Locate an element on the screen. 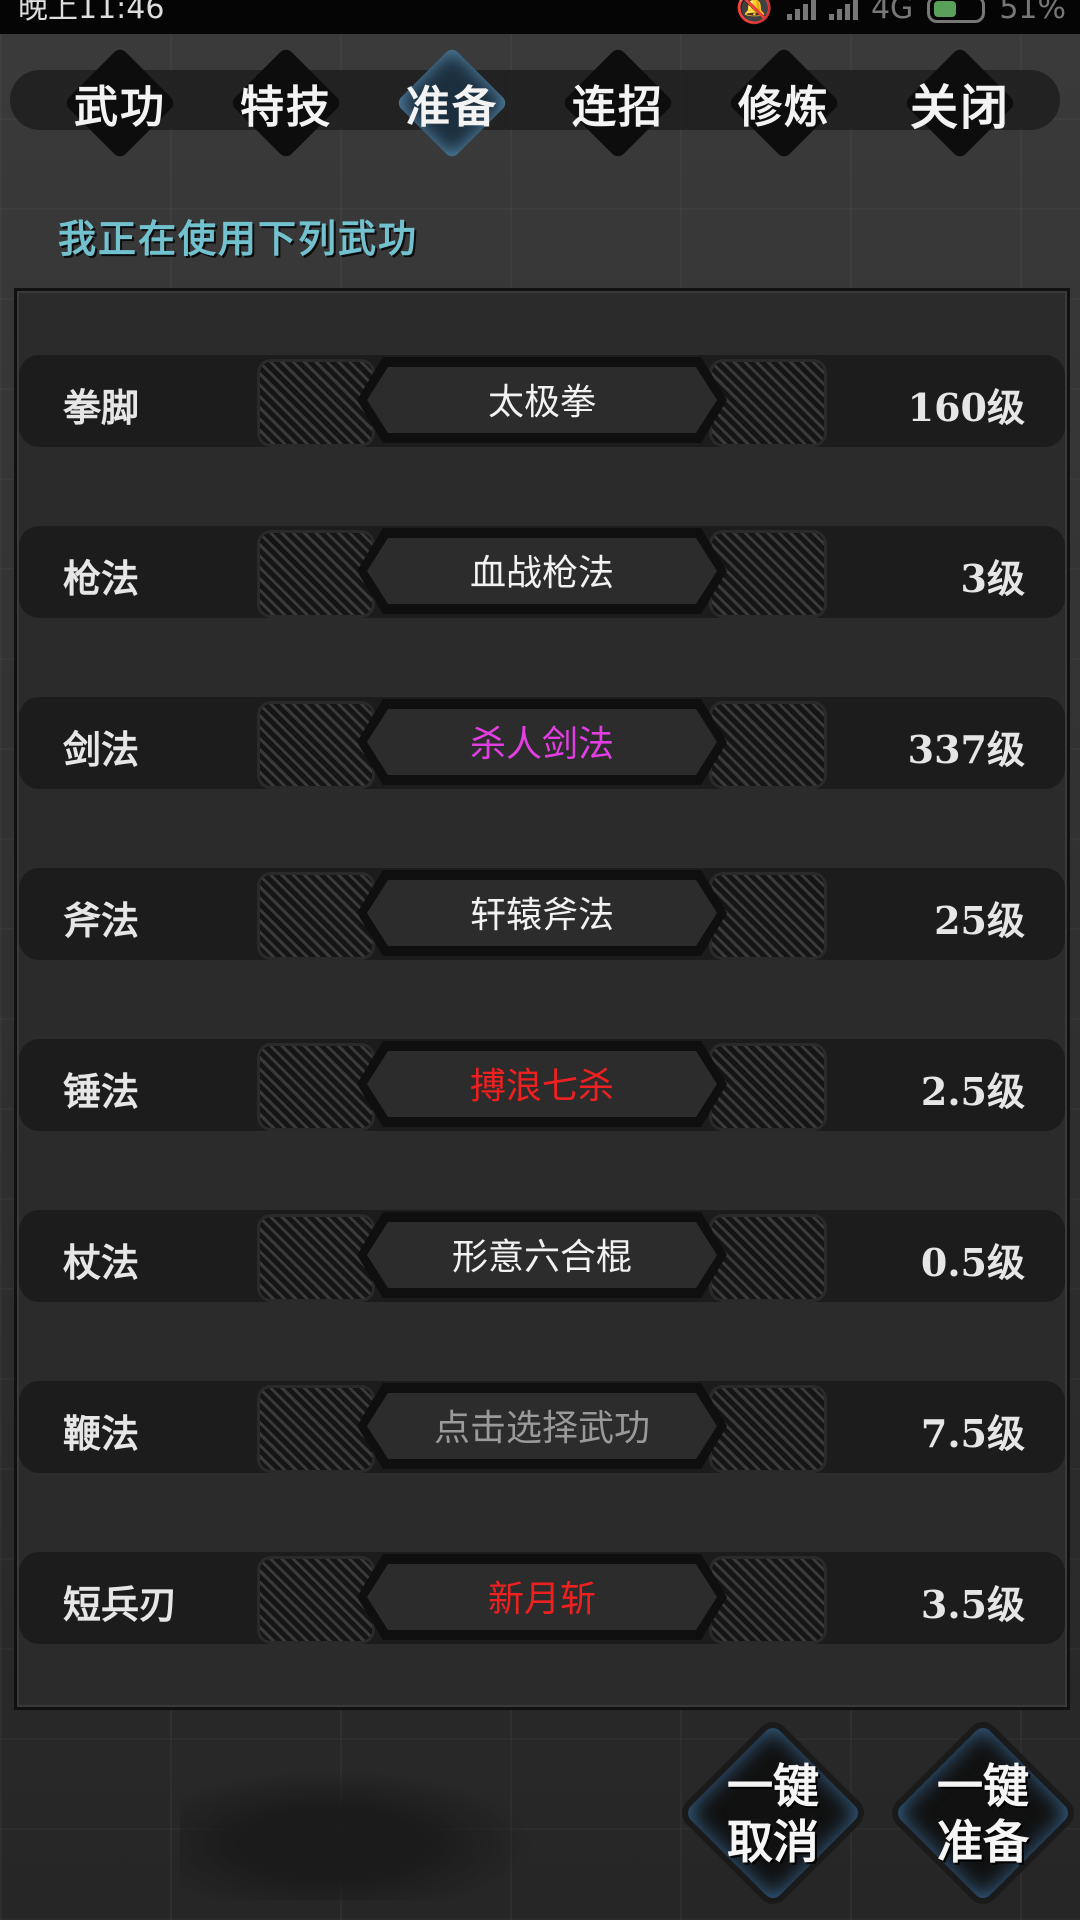 This screenshot has height=1920, width=1080. skill-row: 斧法 轩辕斧法 25级 is located at coordinates (542, 914).